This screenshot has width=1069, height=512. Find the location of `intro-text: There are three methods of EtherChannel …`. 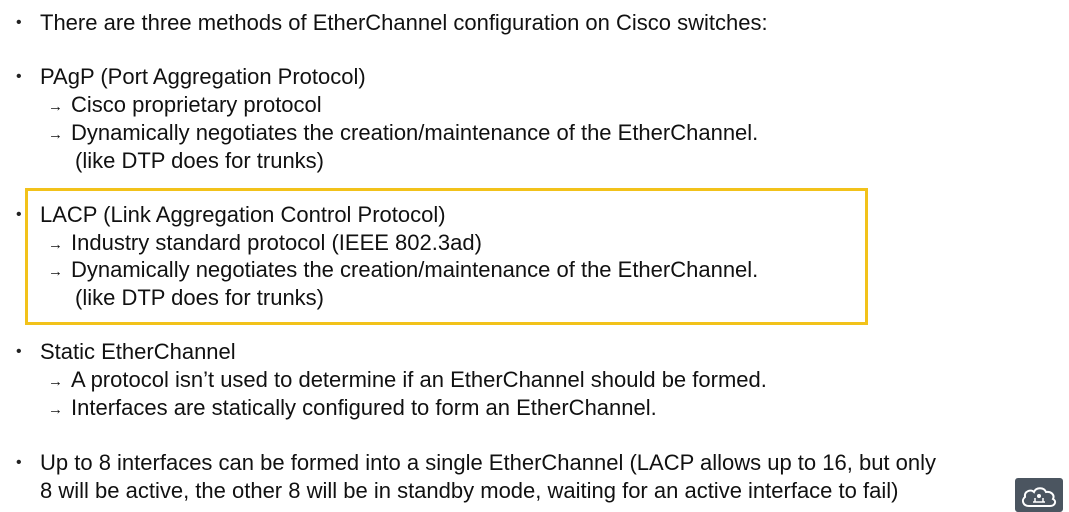

intro-text: There are three methods of EtherChannel … is located at coordinates (404, 22).